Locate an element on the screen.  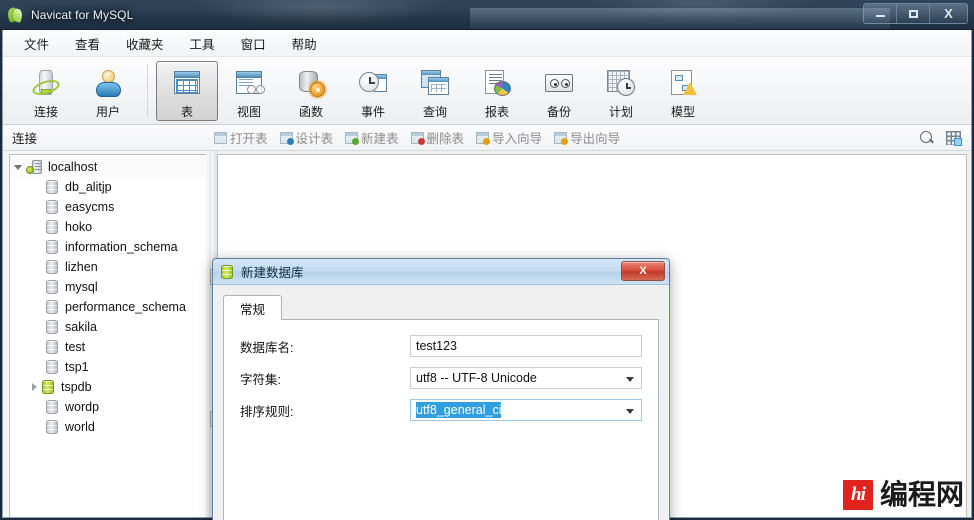
tree-item-db-alitjp: db_alitjp is located at coordinates (108, 187).